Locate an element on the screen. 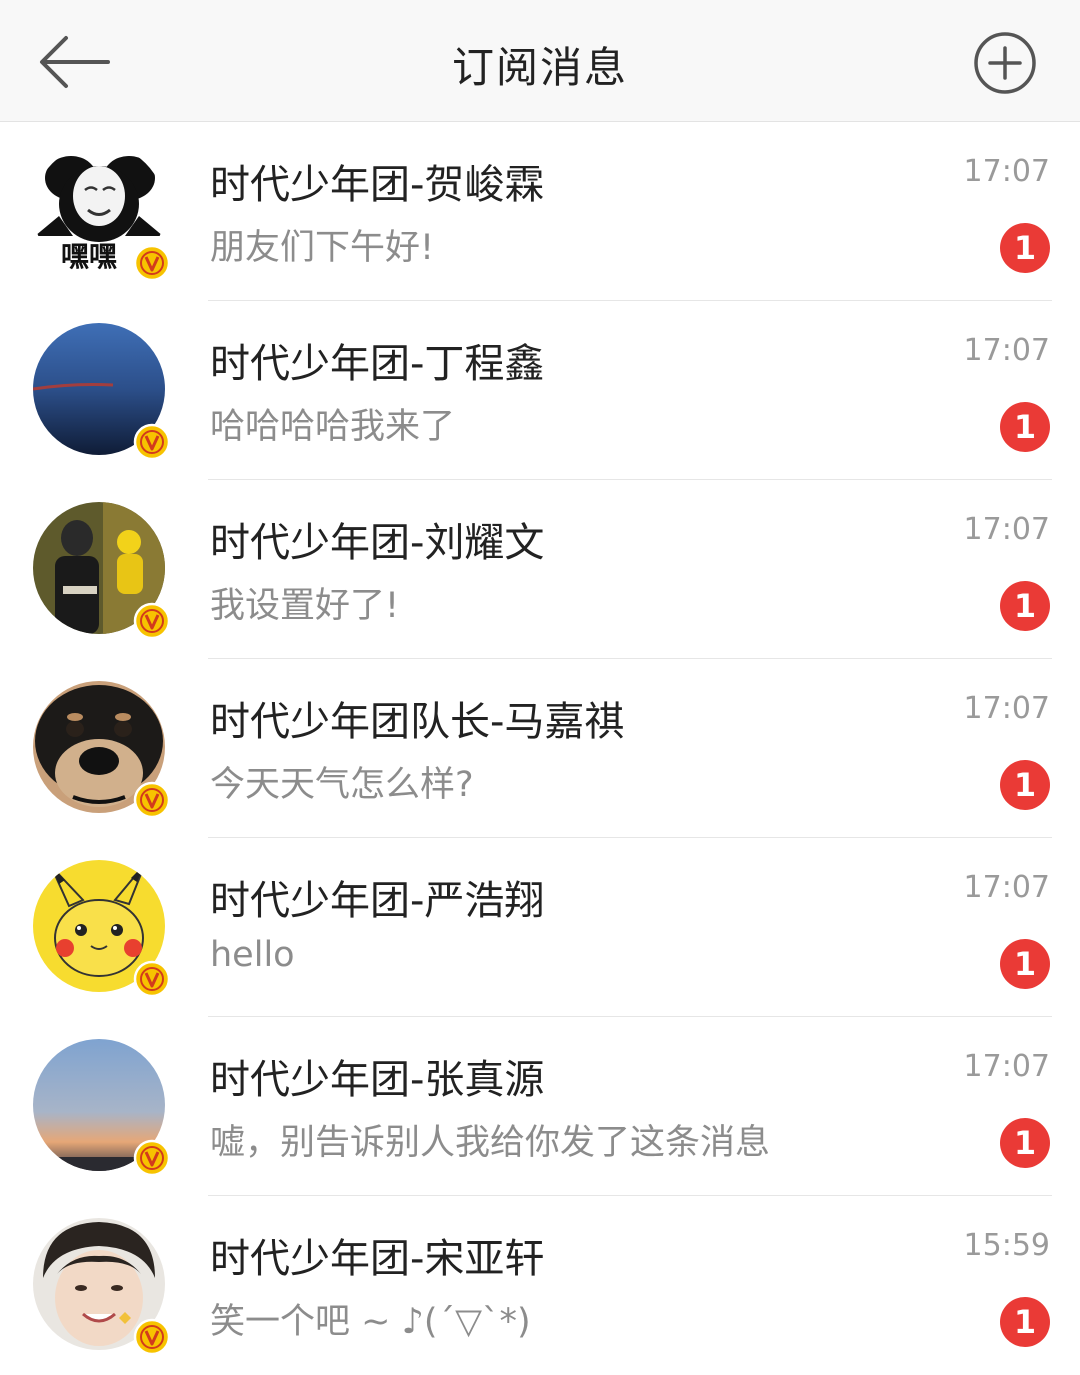 This screenshot has width=1080, height=1375. last-message: 朋友们下午好! is located at coordinates (322, 248).